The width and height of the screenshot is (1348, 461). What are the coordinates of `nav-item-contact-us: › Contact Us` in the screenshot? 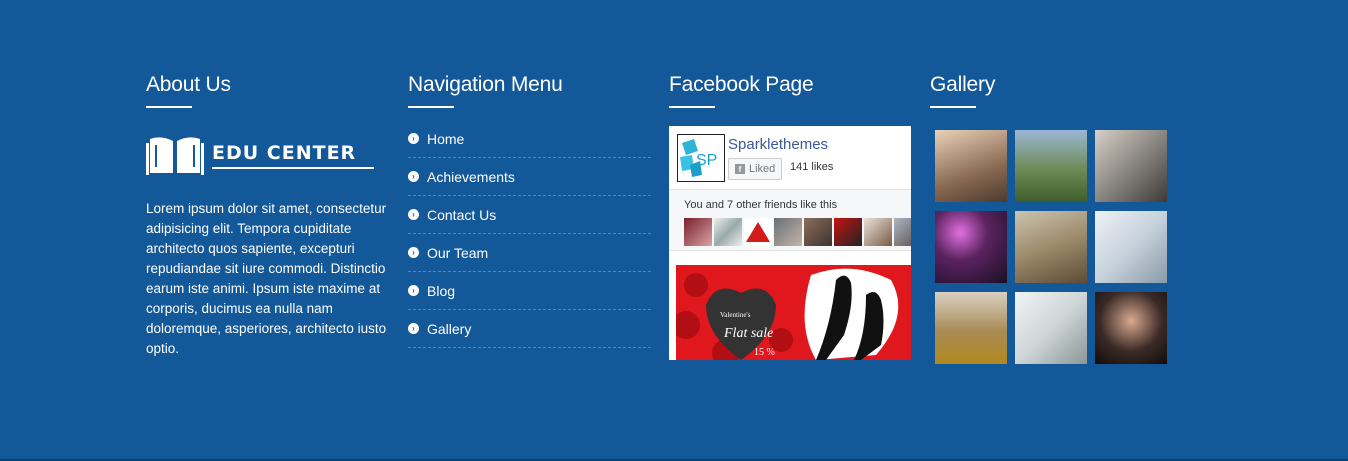 It's located at (529, 215).